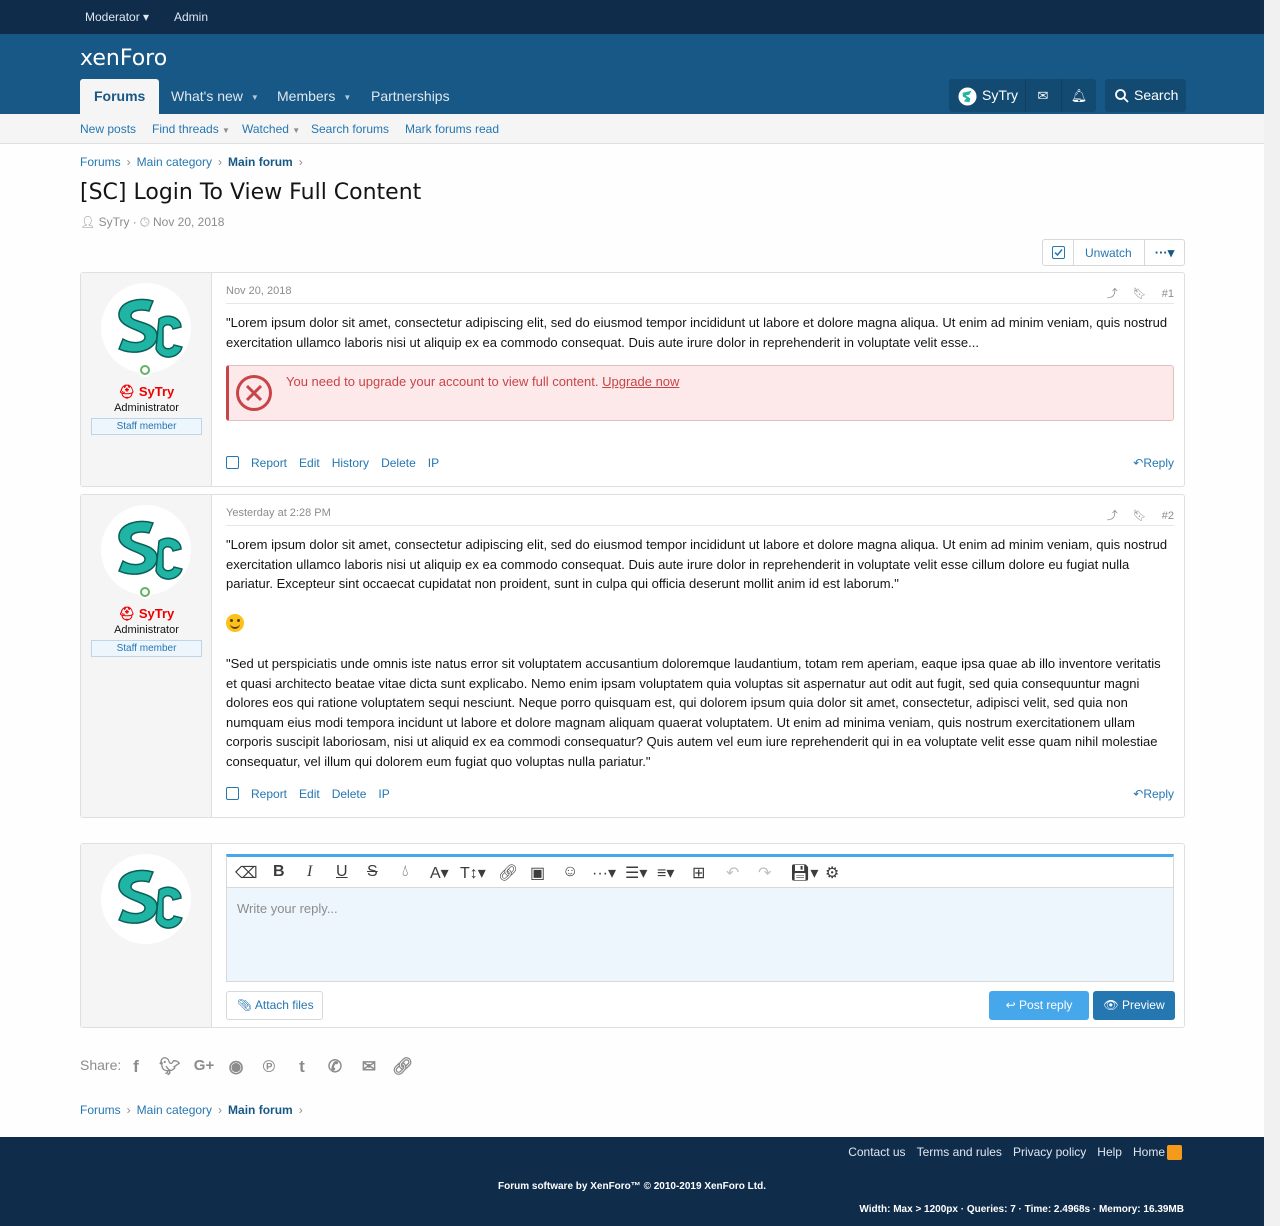  What do you see at coordinates (1078, 95) in the screenshot?
I see `bell-icon: 🔔︎` at bounding box center [1078, 95].